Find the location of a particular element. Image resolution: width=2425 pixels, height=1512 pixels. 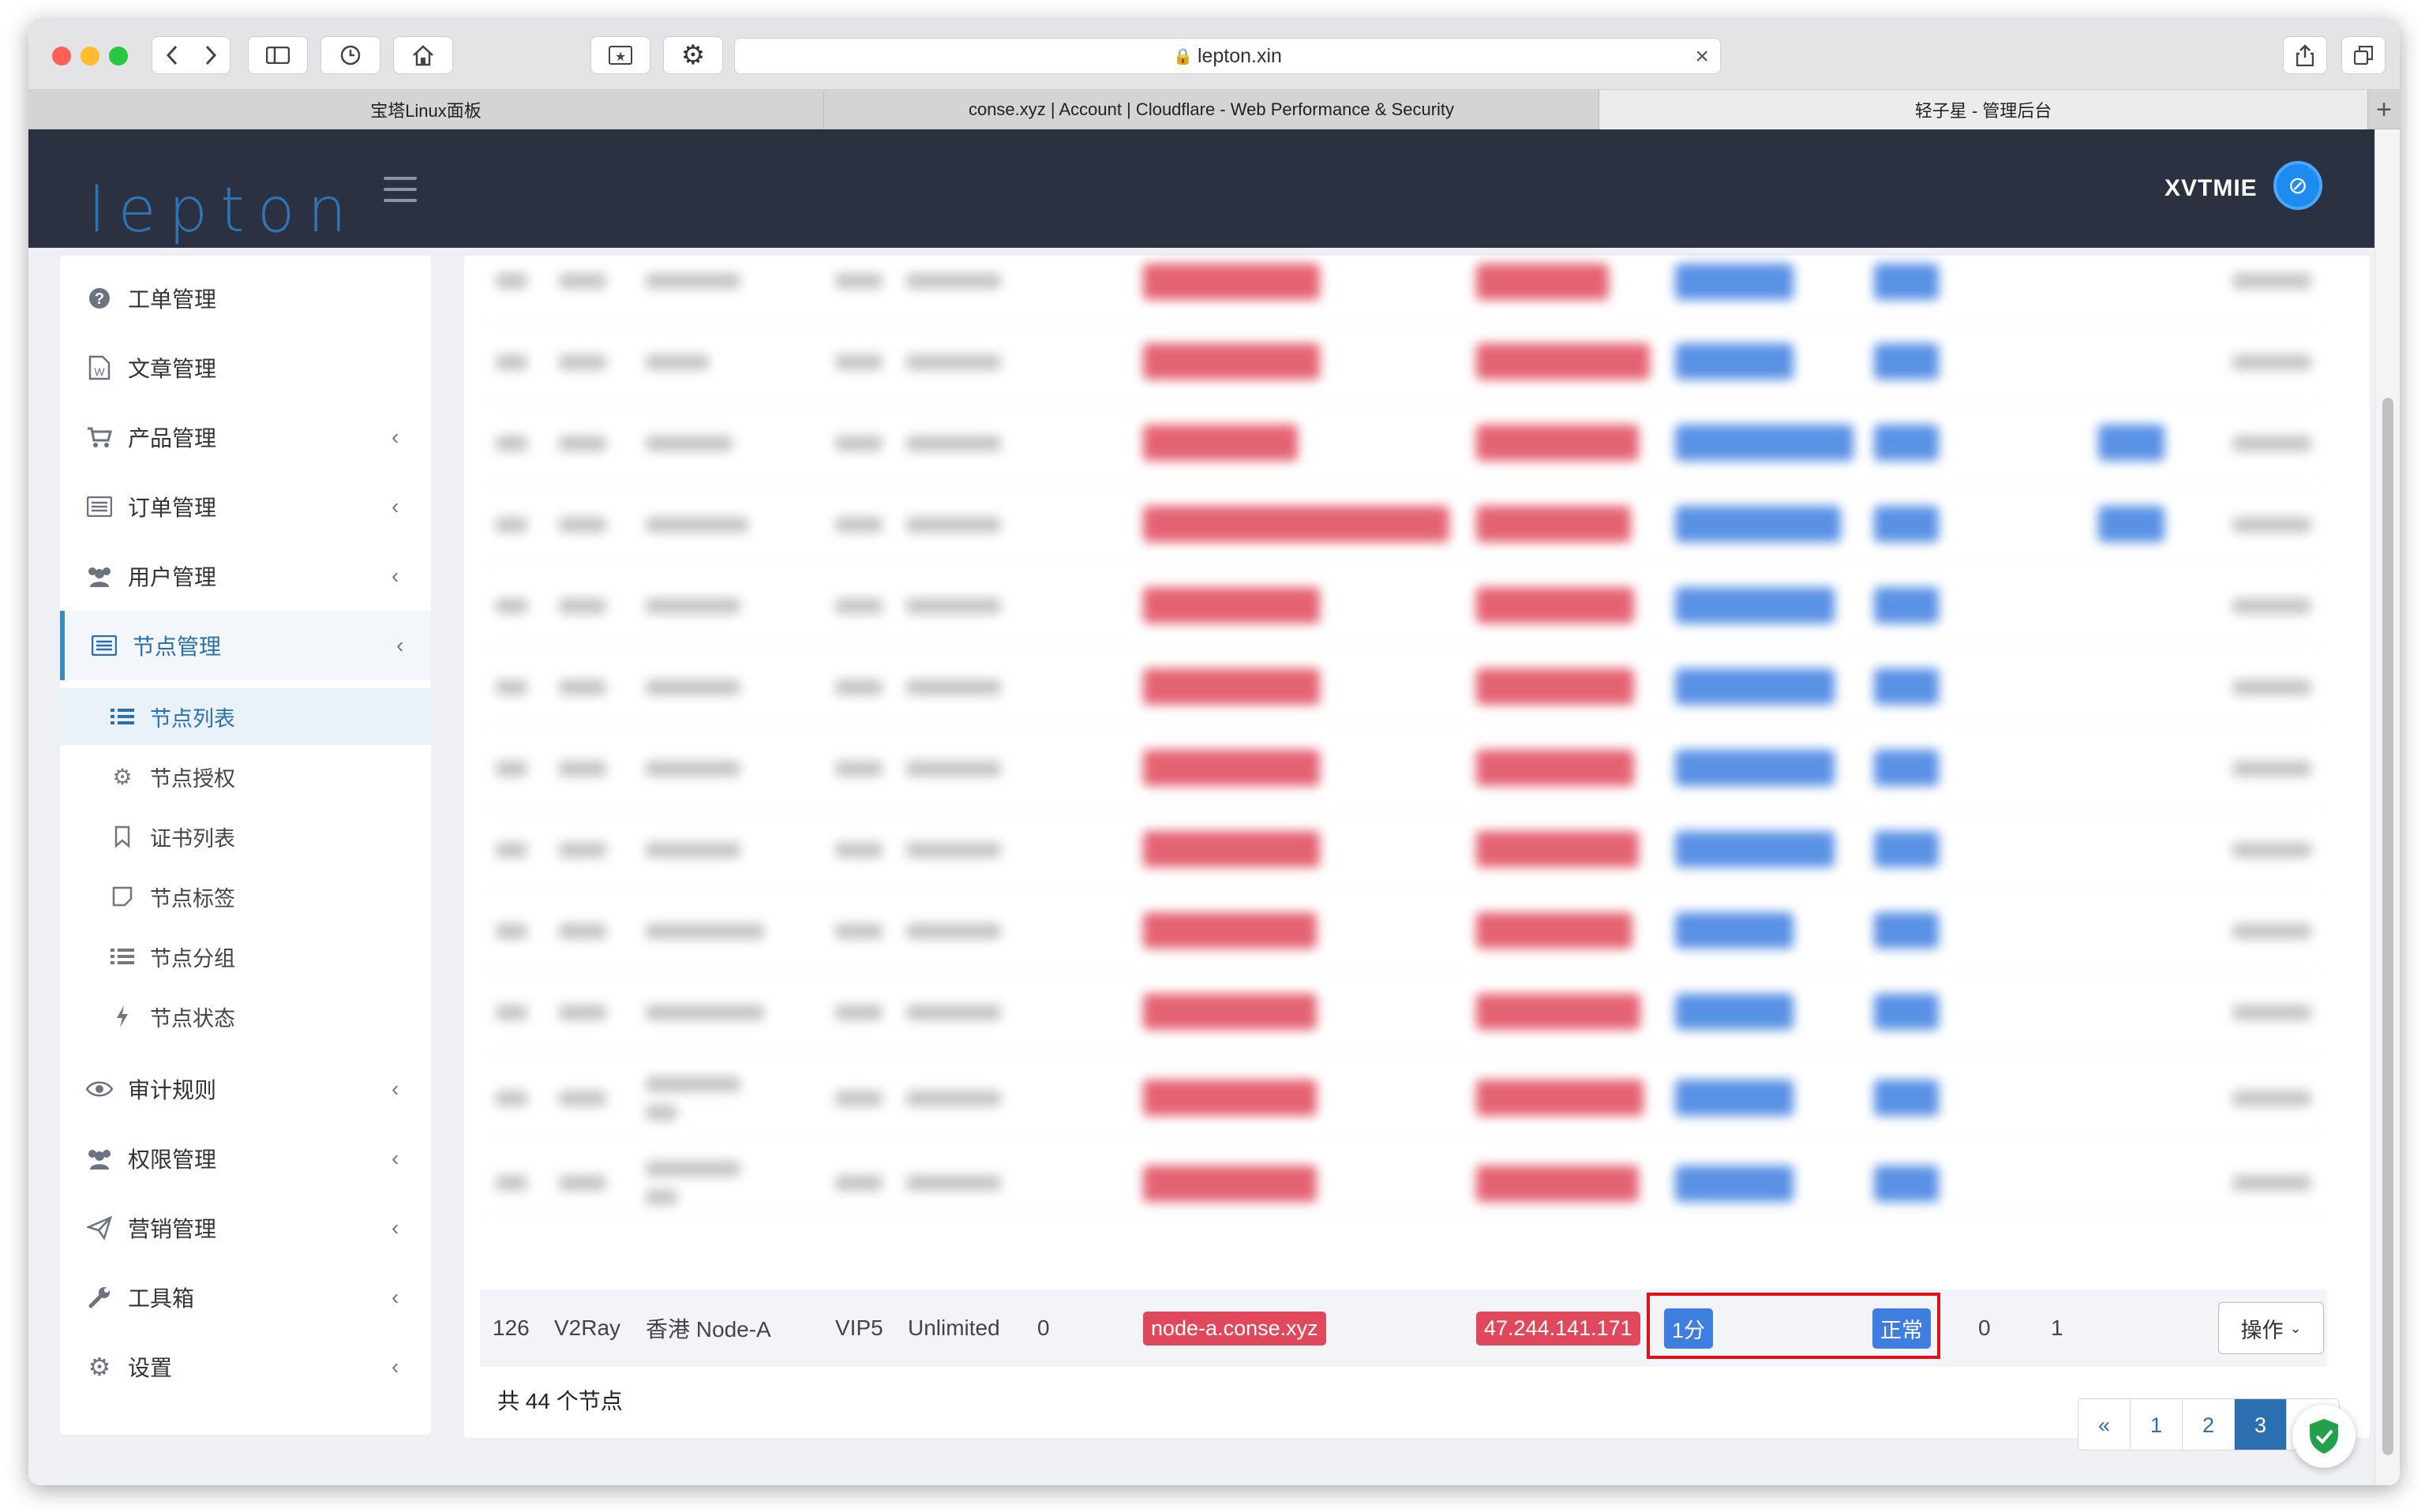

menu-toggle-icon is located at coordinates (400, 189).